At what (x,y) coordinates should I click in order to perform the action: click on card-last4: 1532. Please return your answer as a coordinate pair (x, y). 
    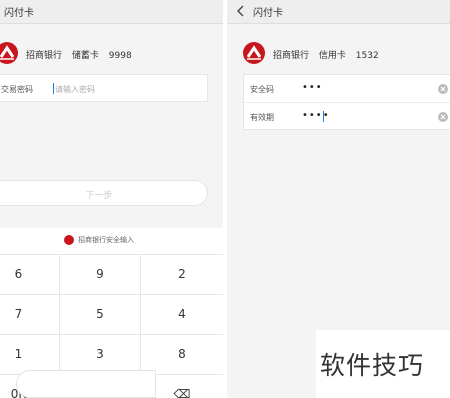
    Looking at the image, I should click on (367, 56).